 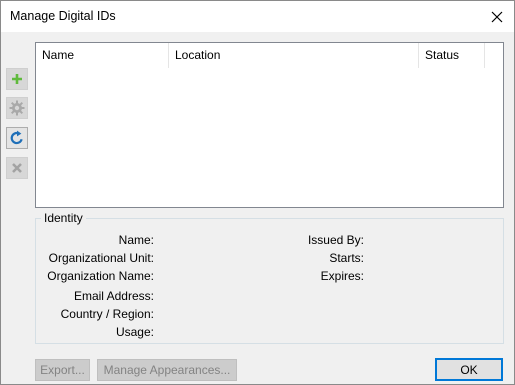 What do you see at coordinates (107, 314) in the screenshot?
I see `country-region-label: Country / Region:` at bounding box center [107, 314].